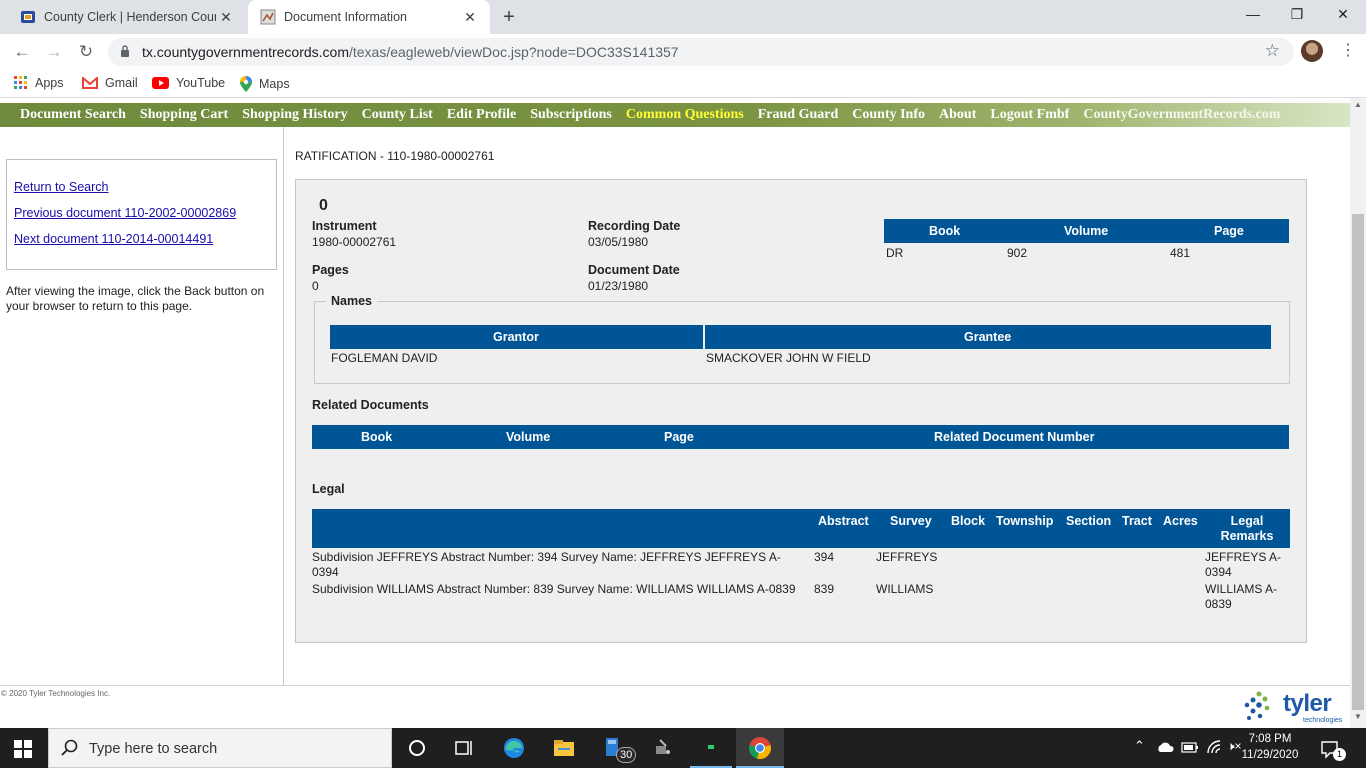 The height and width of the screenshot is (768, 1366). Describe the element at coordinates (1270, 747) in the screenshot. I see `taskbar-clock: 7:08 PM 11/29/2020` at that location.